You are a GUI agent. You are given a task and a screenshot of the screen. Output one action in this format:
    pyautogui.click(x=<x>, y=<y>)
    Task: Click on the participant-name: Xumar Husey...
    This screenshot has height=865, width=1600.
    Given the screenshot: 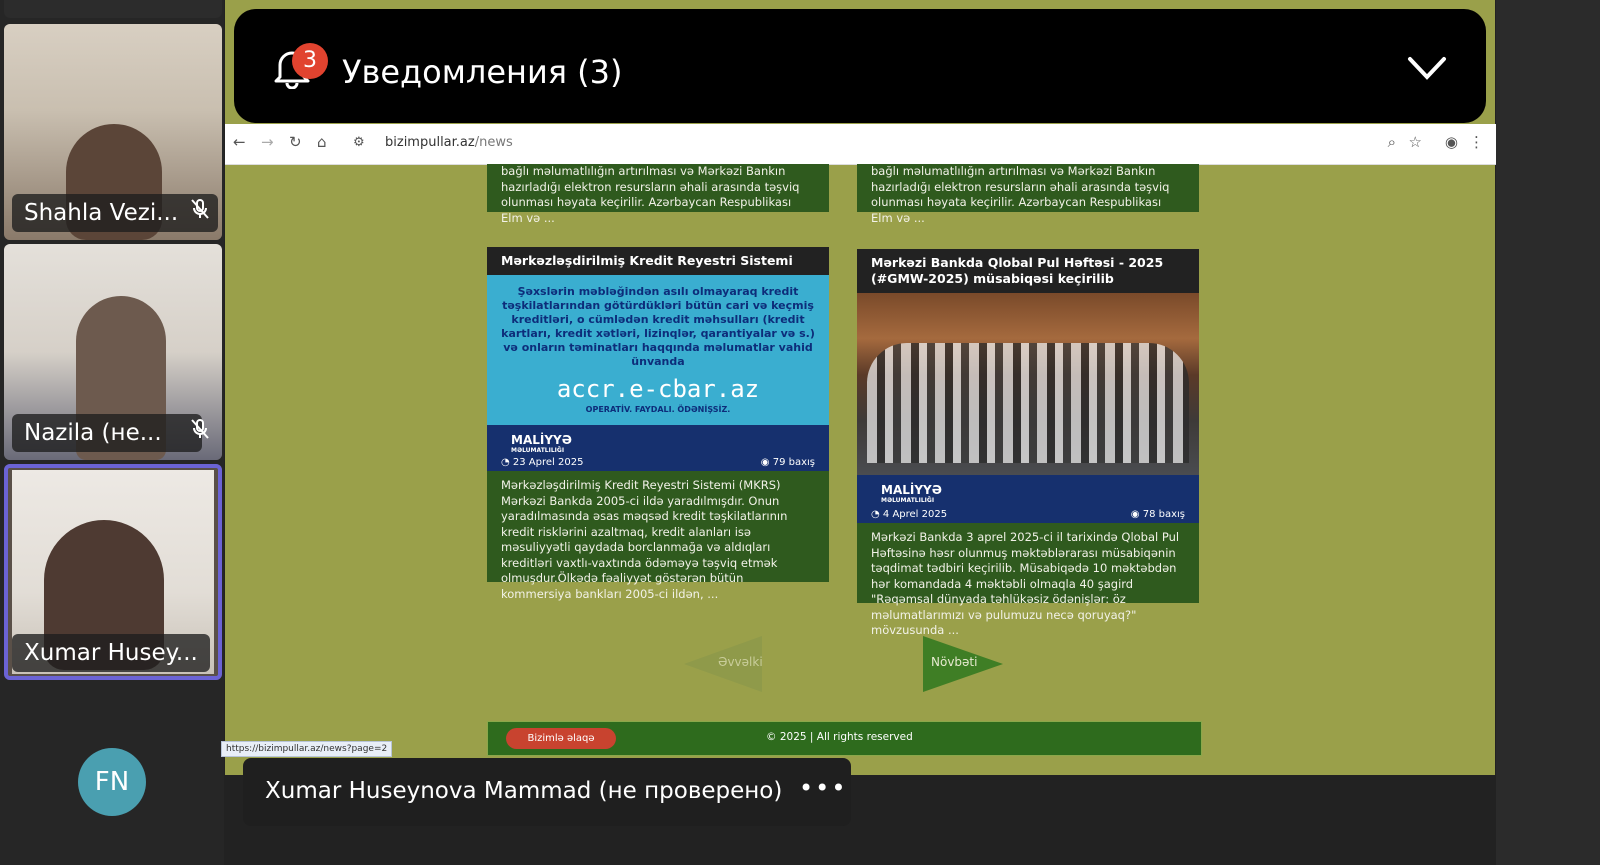 What is the action you would take?
    pyautogui.click(x=111, y=653)
    